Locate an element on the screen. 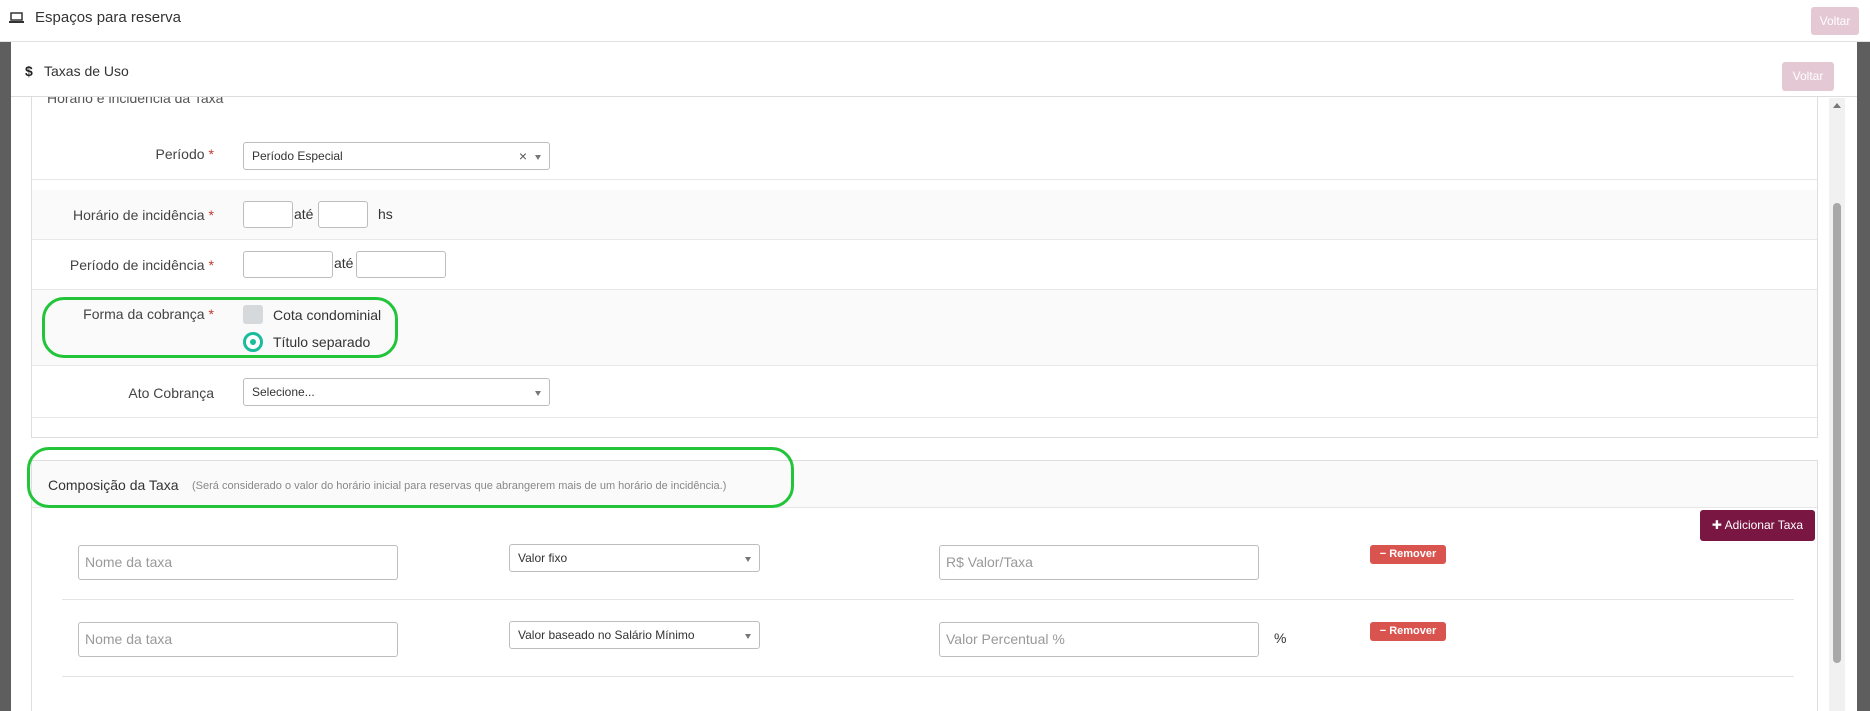 Image resolution: width=1870 pixels, height=711 pixels. page-title: Espaços para reserva is located at coordinates (108, 17).